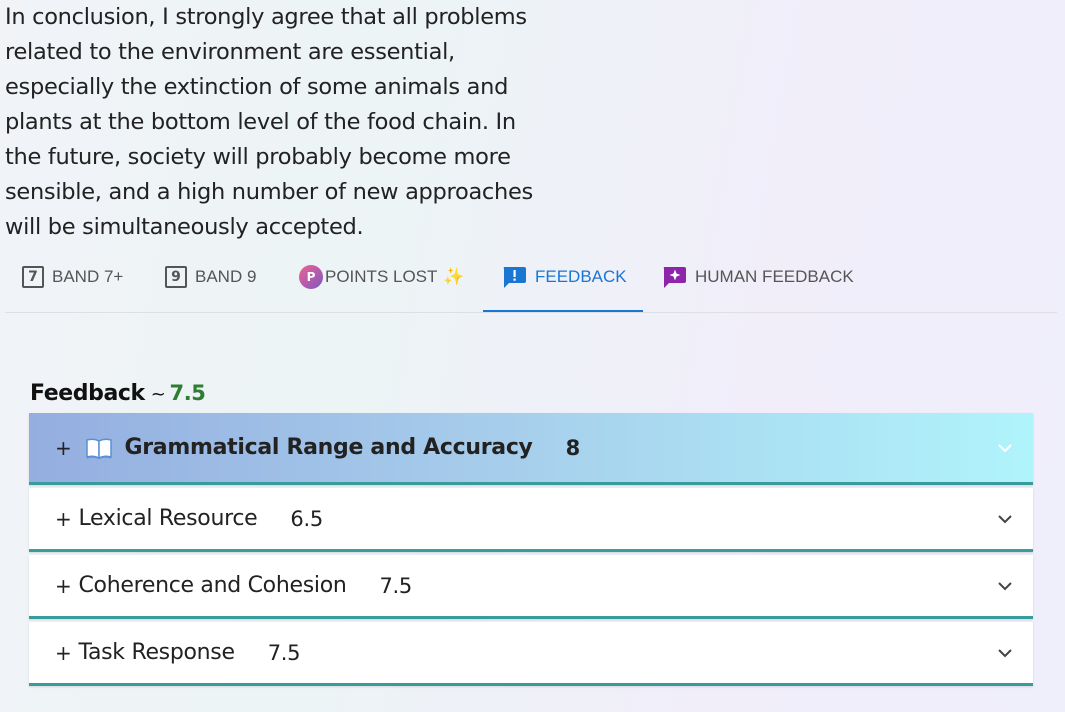 Image resolution: width=1065 pixels, height=712 pixels. What do you see at coordinates (573, 447) in the screenshot?
I see `criterion-score: 8` at bounding box center [573, 447].